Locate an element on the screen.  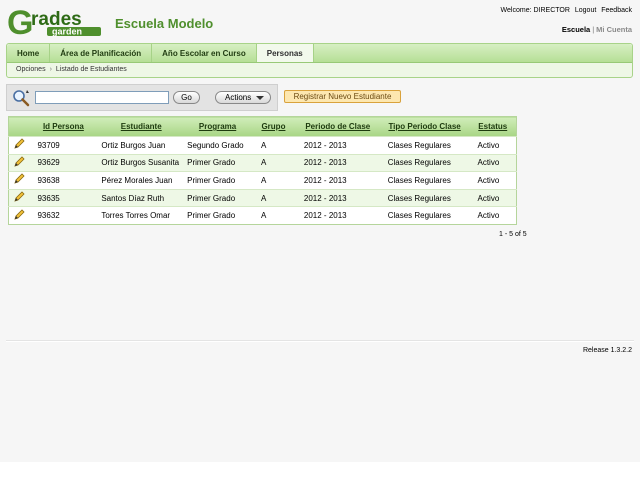
header-estudiante: Estudiante is located at coordinates (141, 126).